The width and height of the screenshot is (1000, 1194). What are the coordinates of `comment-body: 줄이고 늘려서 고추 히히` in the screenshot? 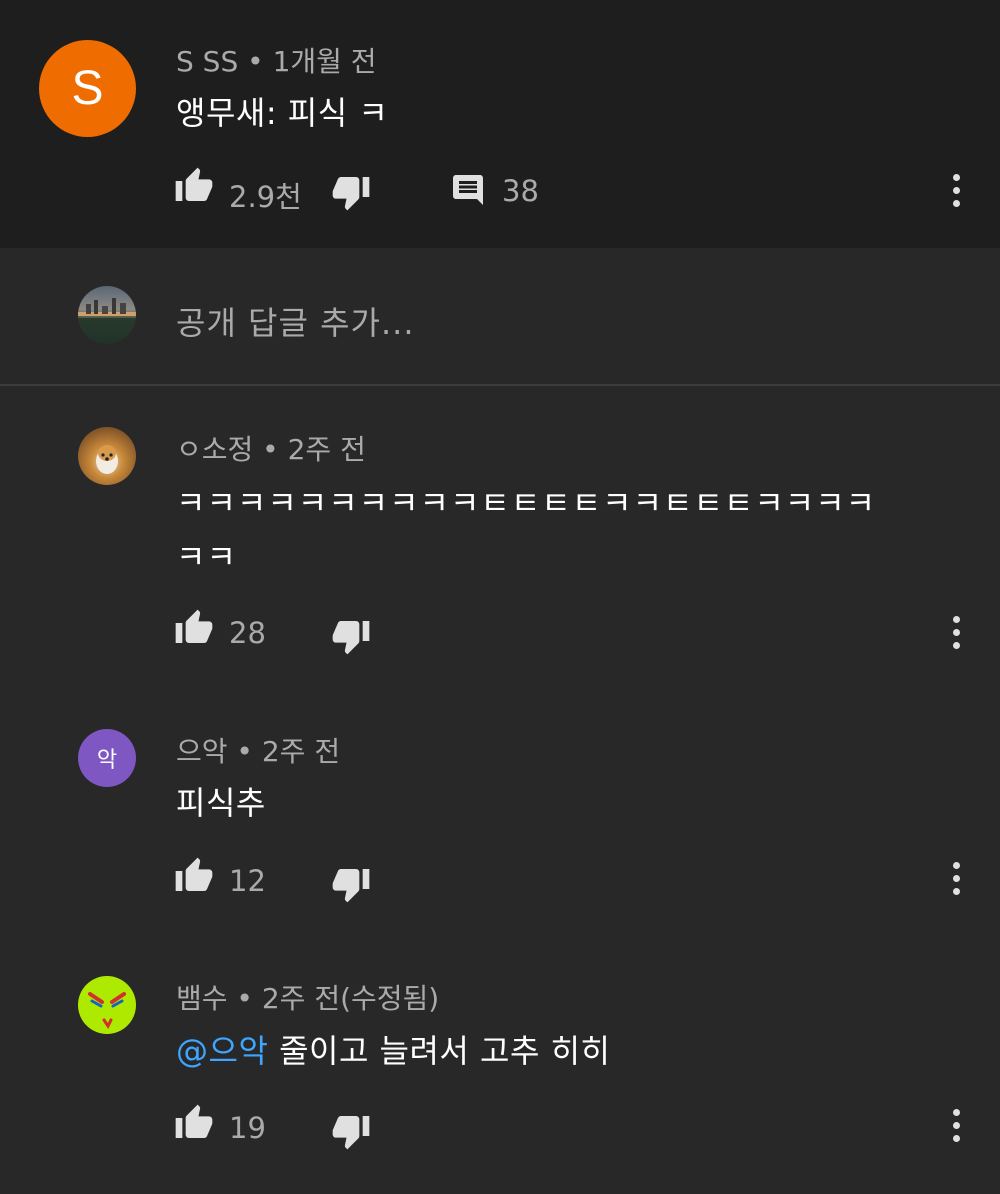 It's located at (439, 1051).